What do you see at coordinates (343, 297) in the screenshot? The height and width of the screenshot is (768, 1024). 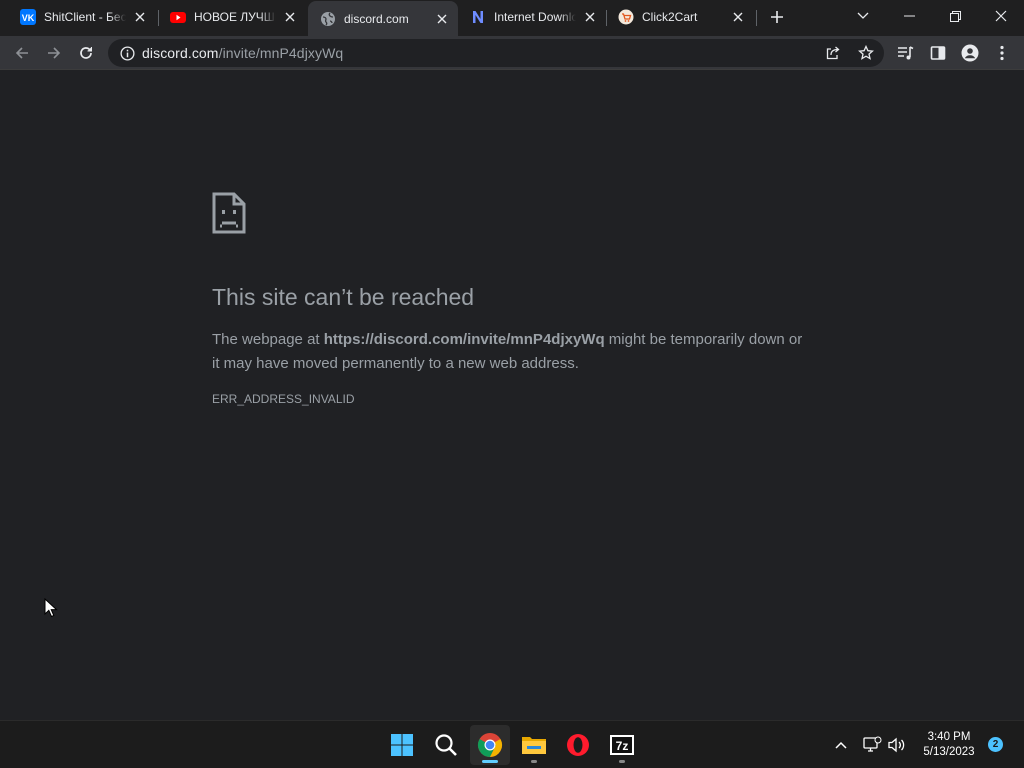 I see `error-title: This site can’t be reached` at bounding box center [343, 297].